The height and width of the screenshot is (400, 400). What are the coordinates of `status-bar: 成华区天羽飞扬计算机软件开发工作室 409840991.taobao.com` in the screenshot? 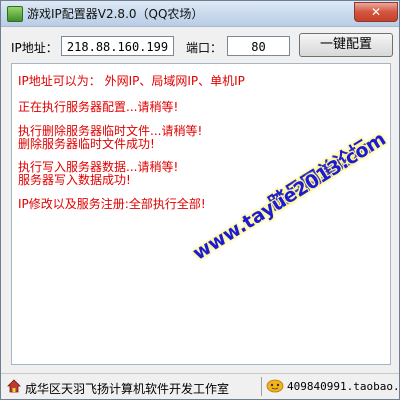 It's located at (200, 386).